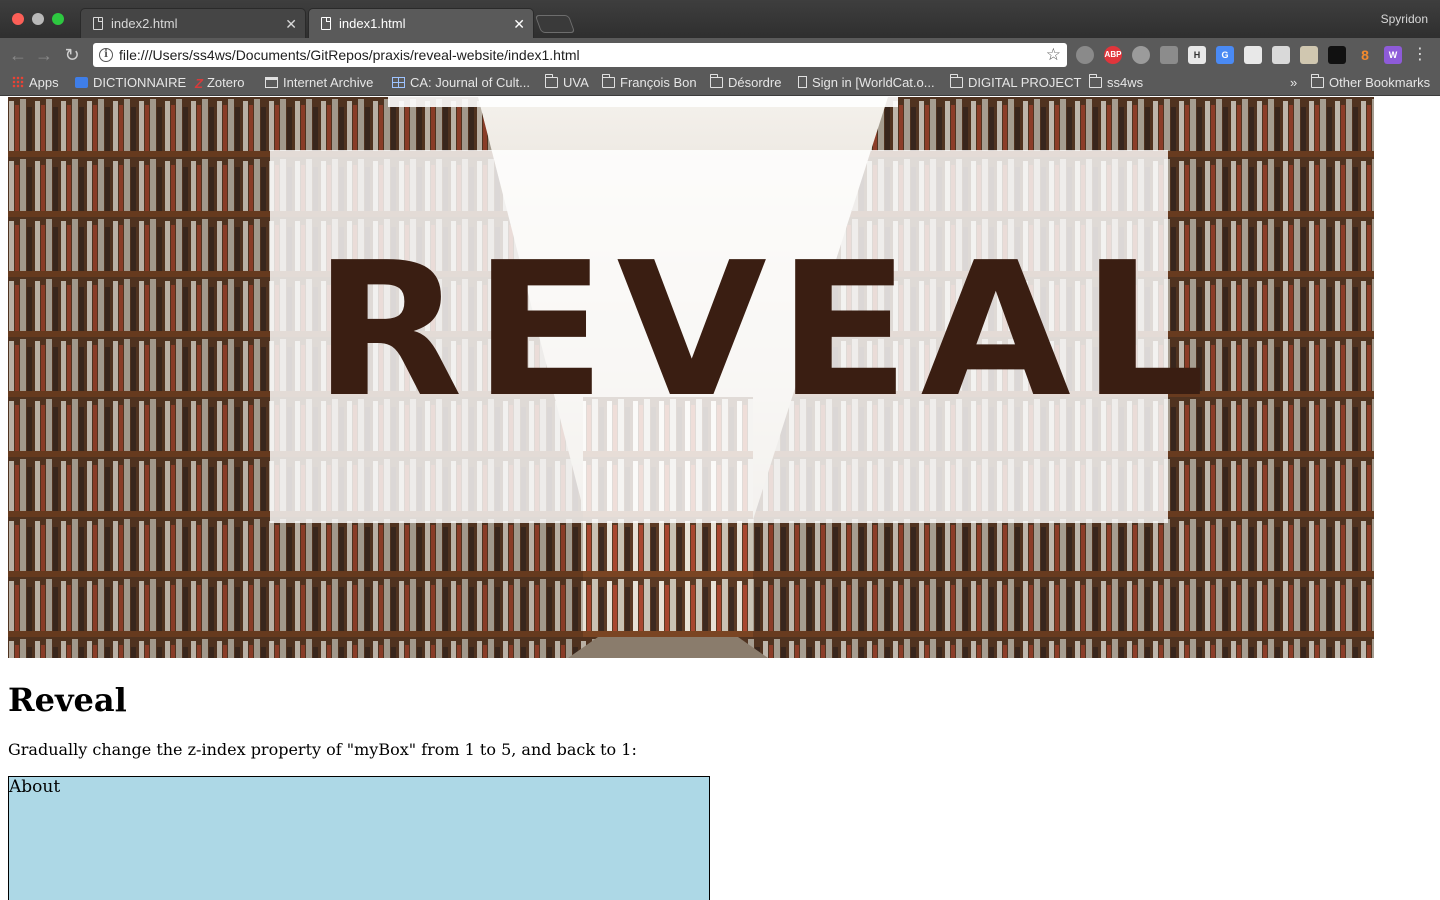  I want to click on apps-icon, so click(18, 82).